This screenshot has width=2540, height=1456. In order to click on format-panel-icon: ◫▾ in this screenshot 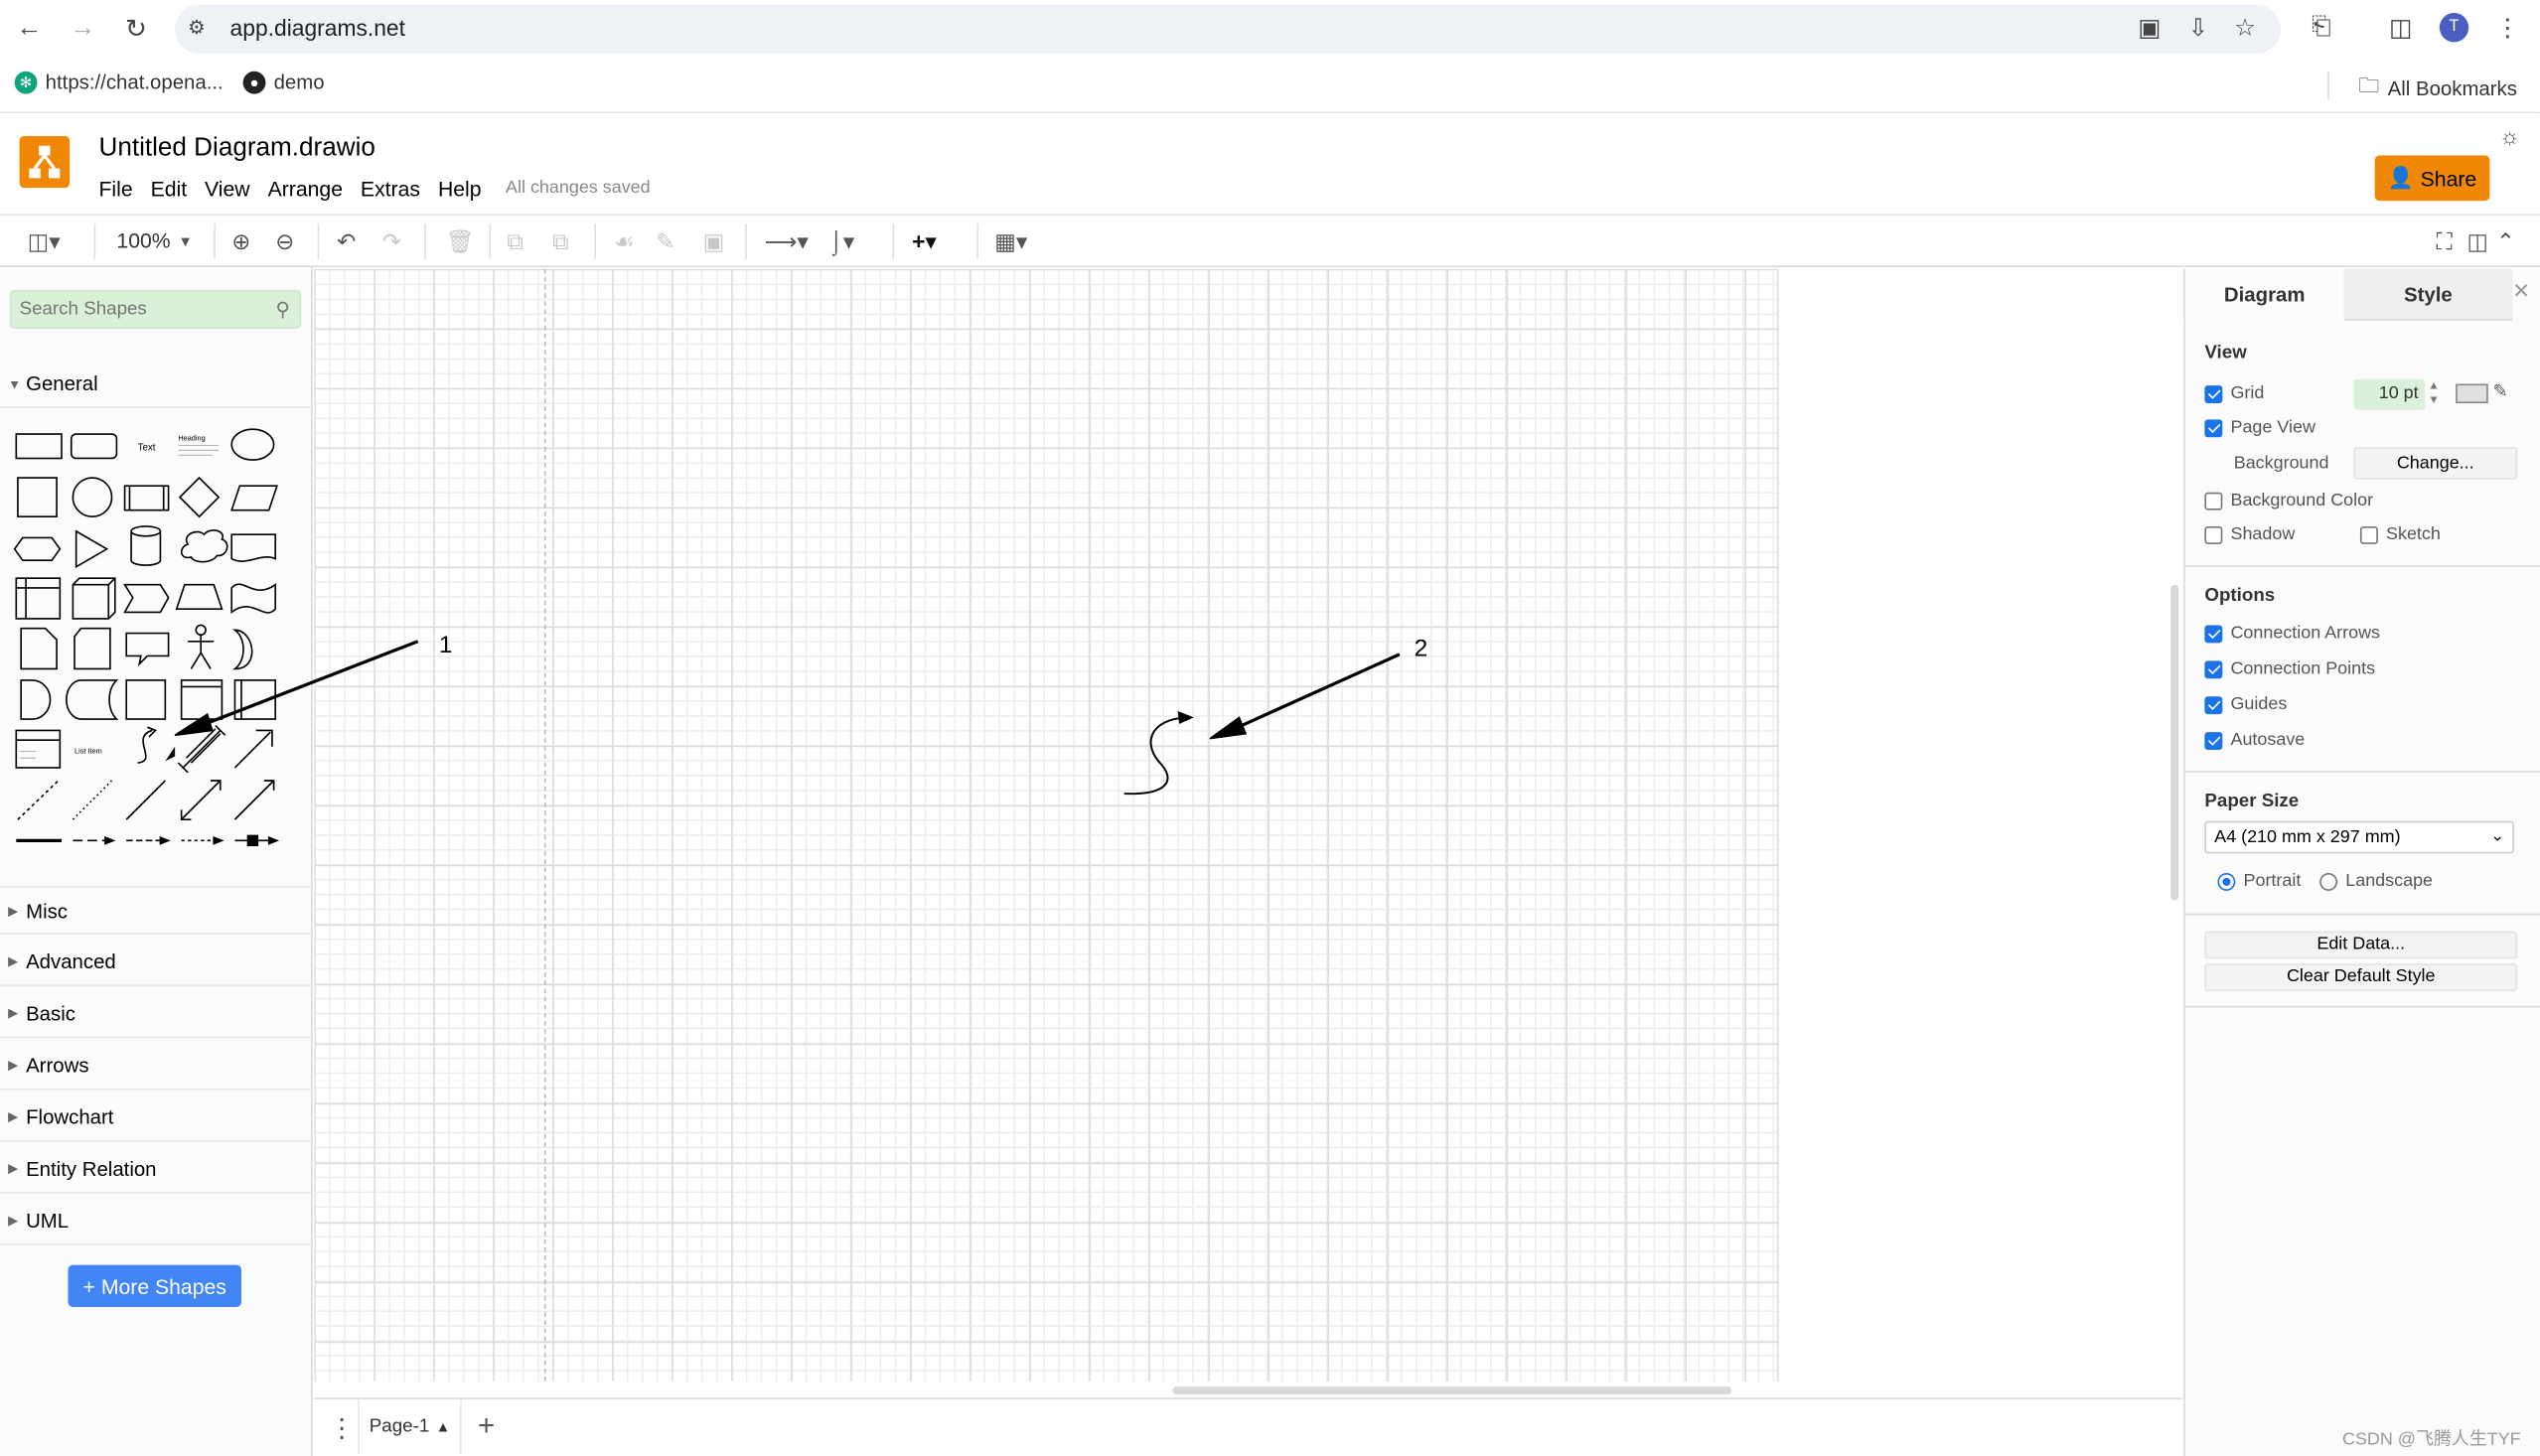, I will do `click(44, 241)`.